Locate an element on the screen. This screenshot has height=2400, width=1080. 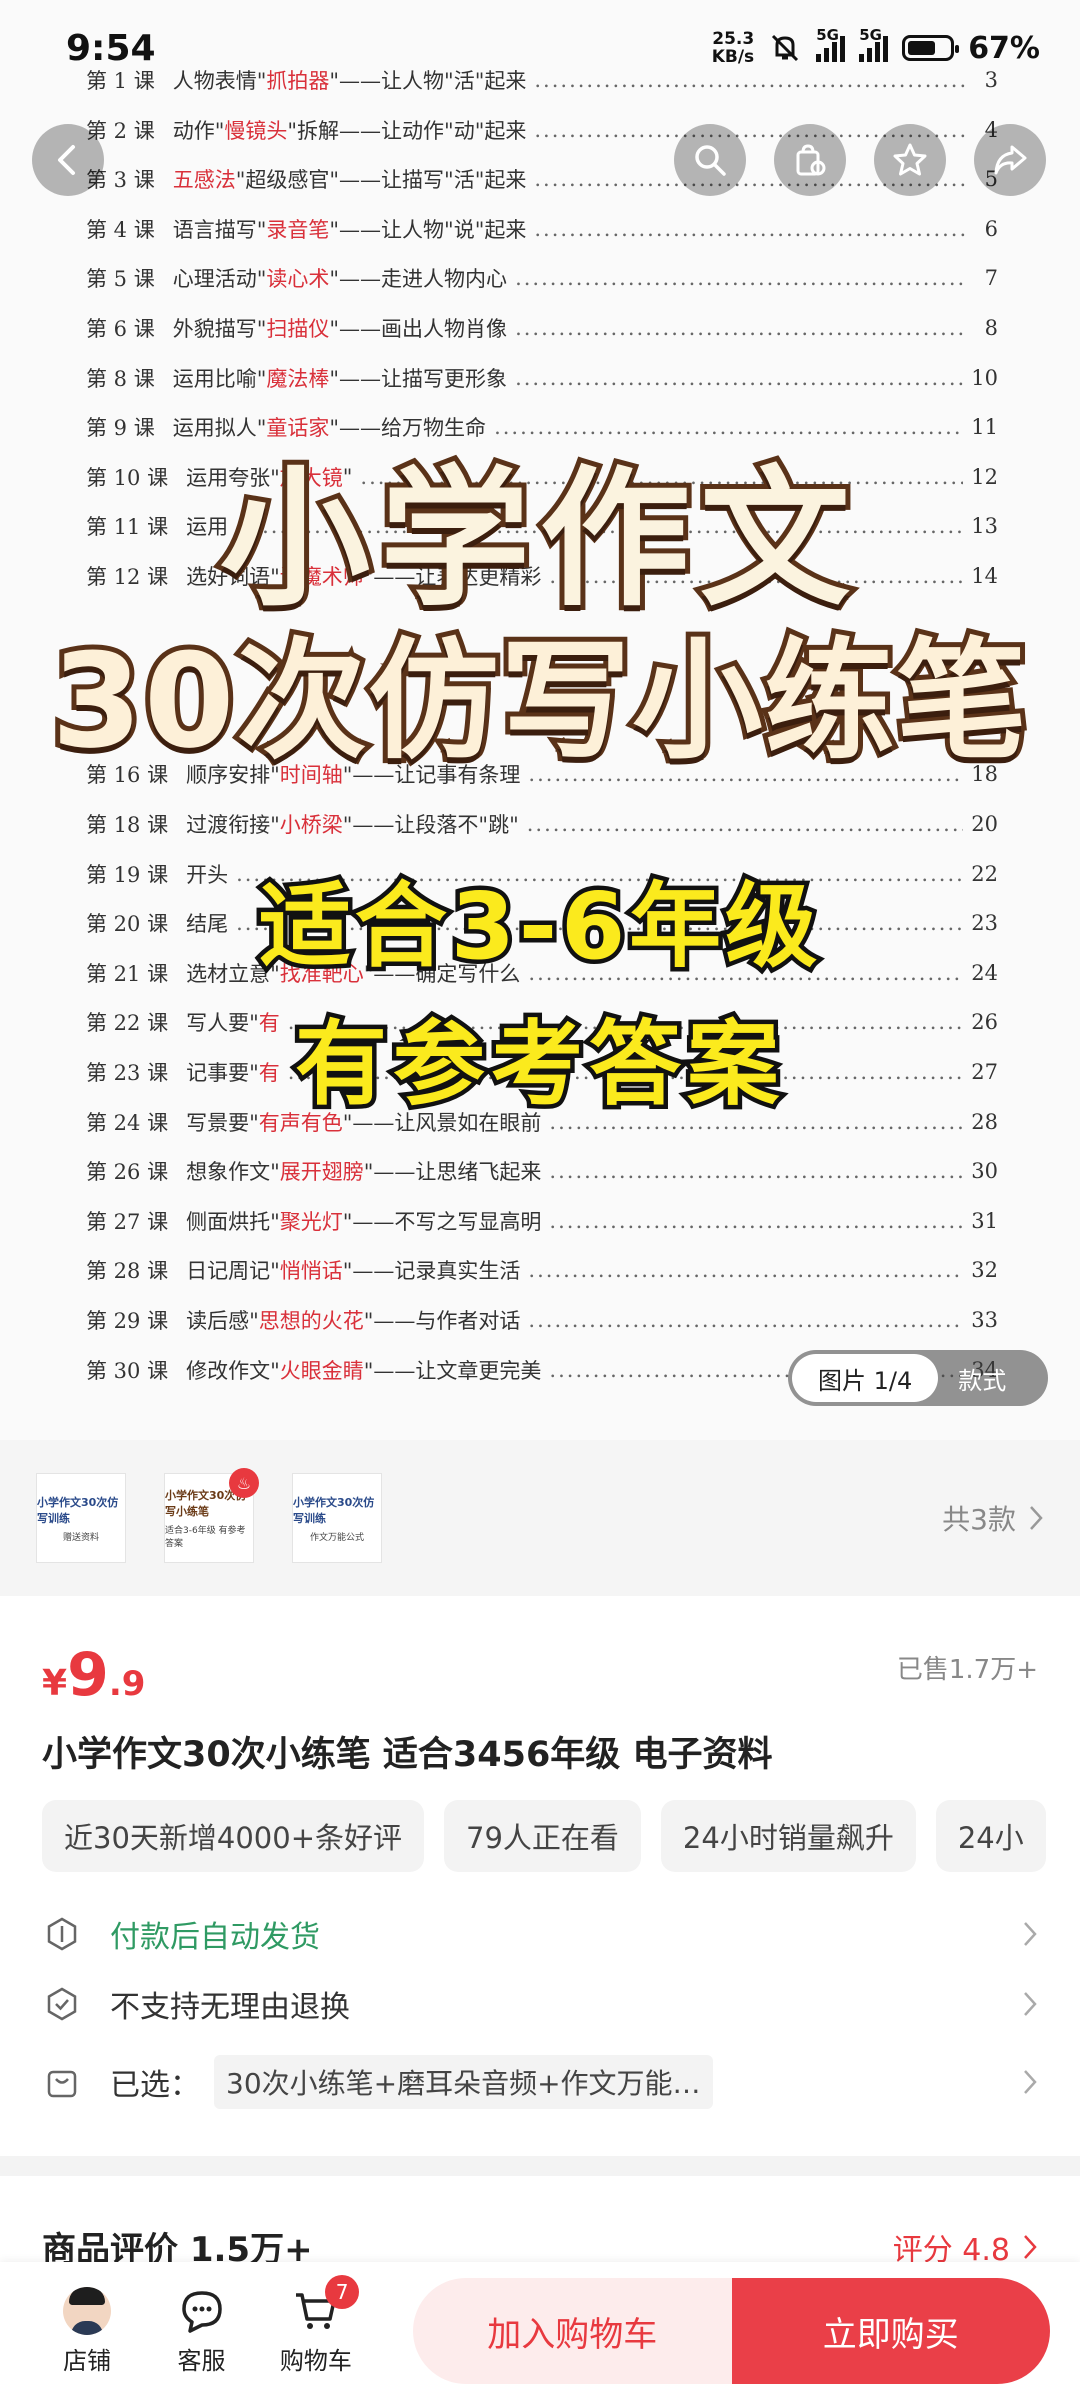
favorite-button is located at coordinates (910, 160).